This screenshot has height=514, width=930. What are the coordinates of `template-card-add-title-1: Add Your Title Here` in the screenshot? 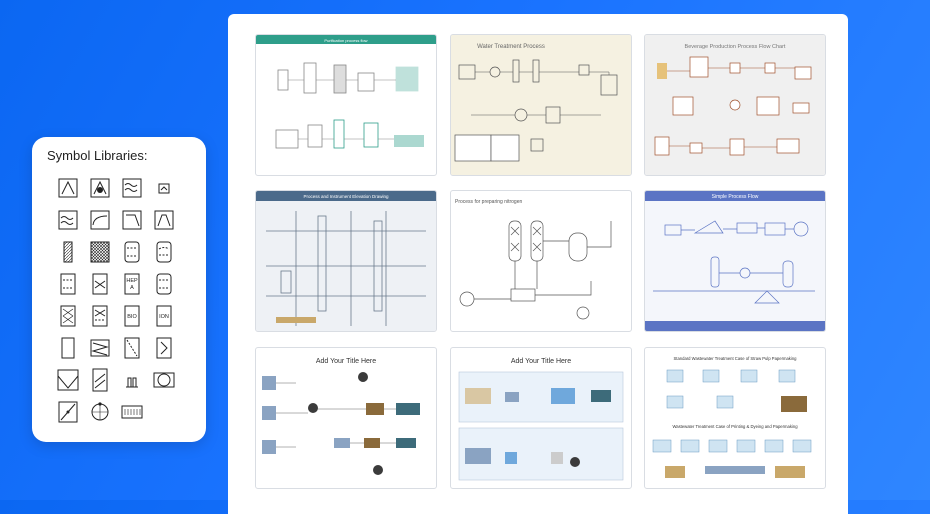 It's located at (346, 418).